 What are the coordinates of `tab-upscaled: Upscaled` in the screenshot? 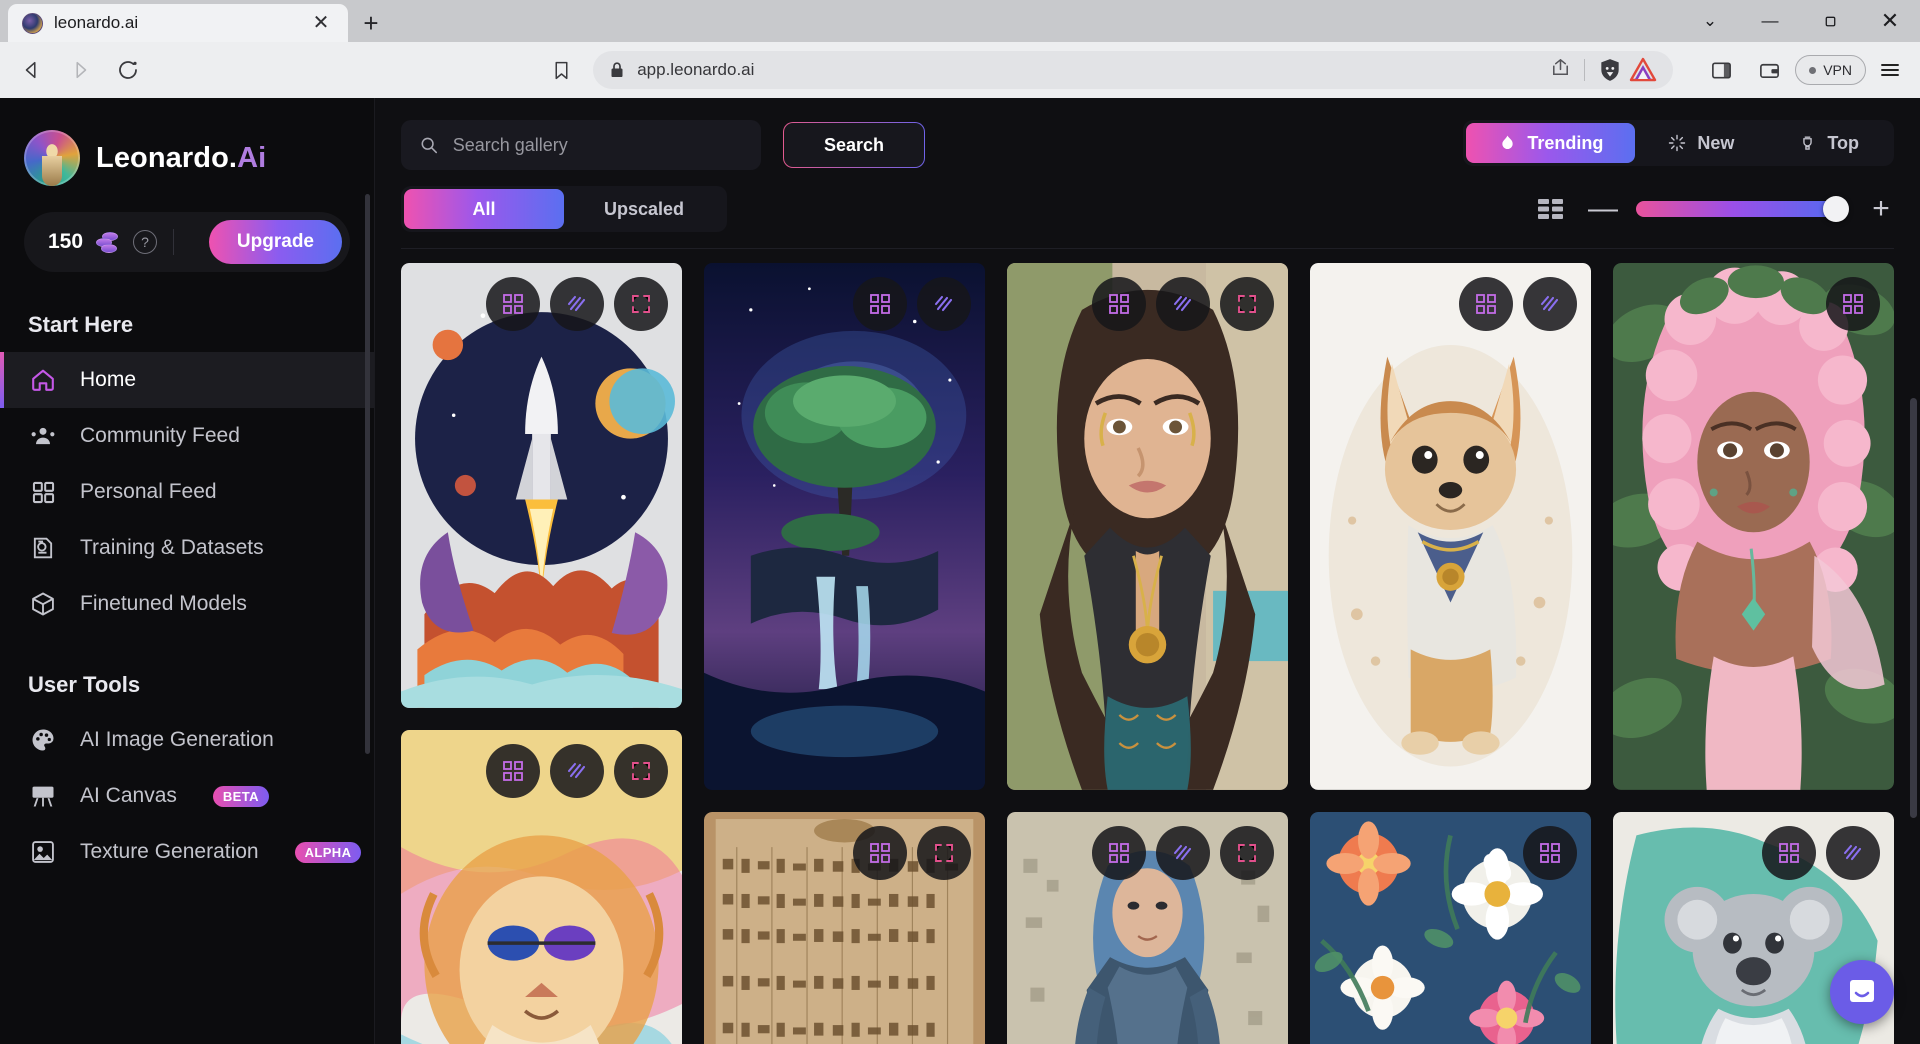 It's located at (644, 209).